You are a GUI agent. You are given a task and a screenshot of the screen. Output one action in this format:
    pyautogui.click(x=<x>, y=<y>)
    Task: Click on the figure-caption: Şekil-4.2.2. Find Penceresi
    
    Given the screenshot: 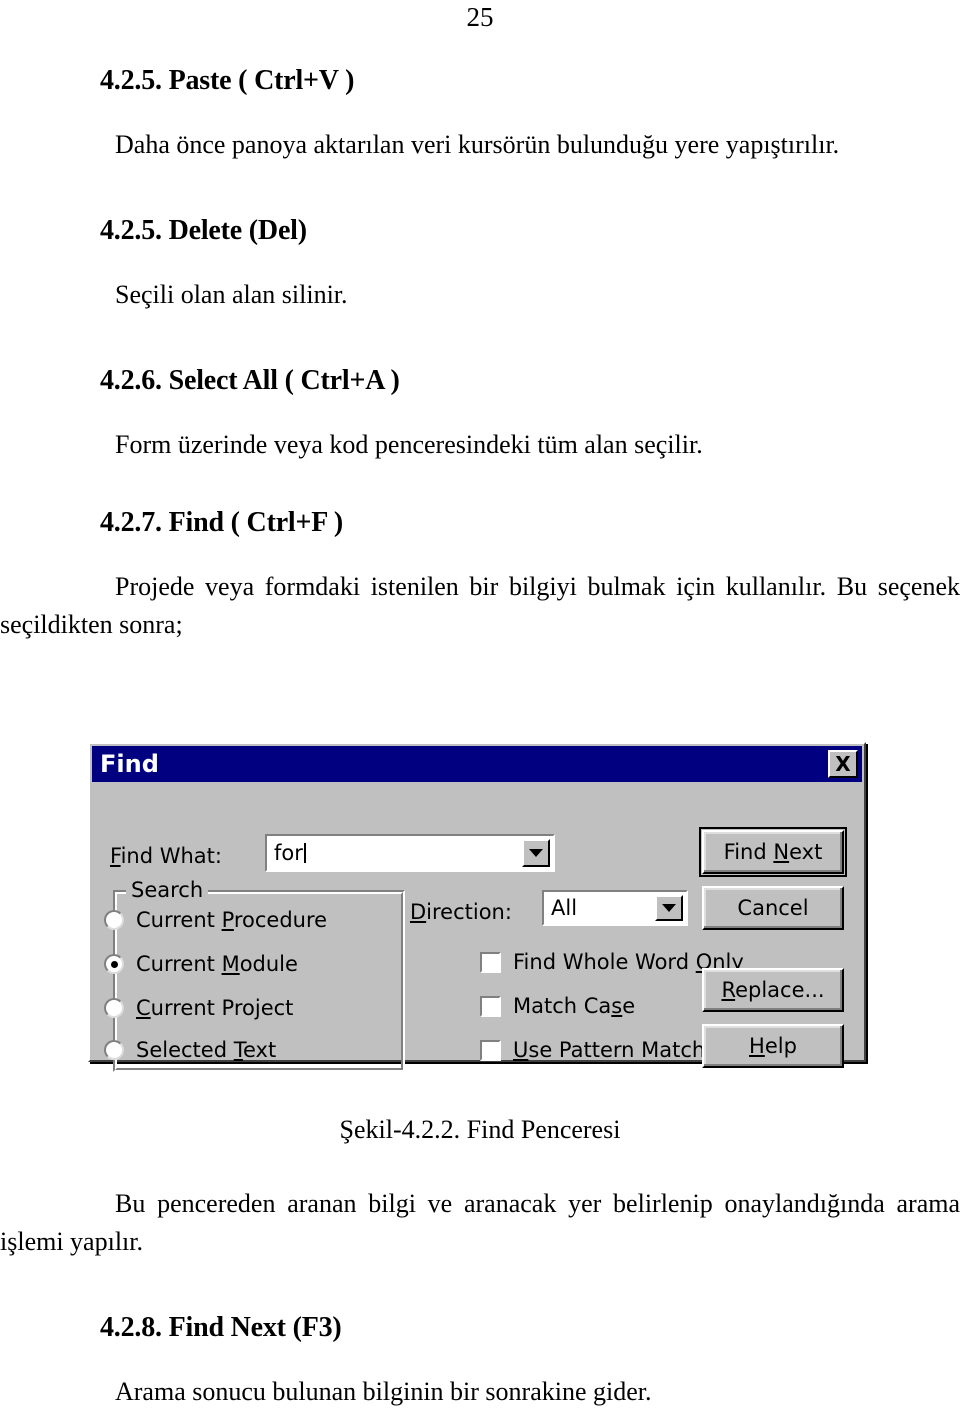 What is the action you would take?
    pyautogui.click(x=480, y=1129)
    